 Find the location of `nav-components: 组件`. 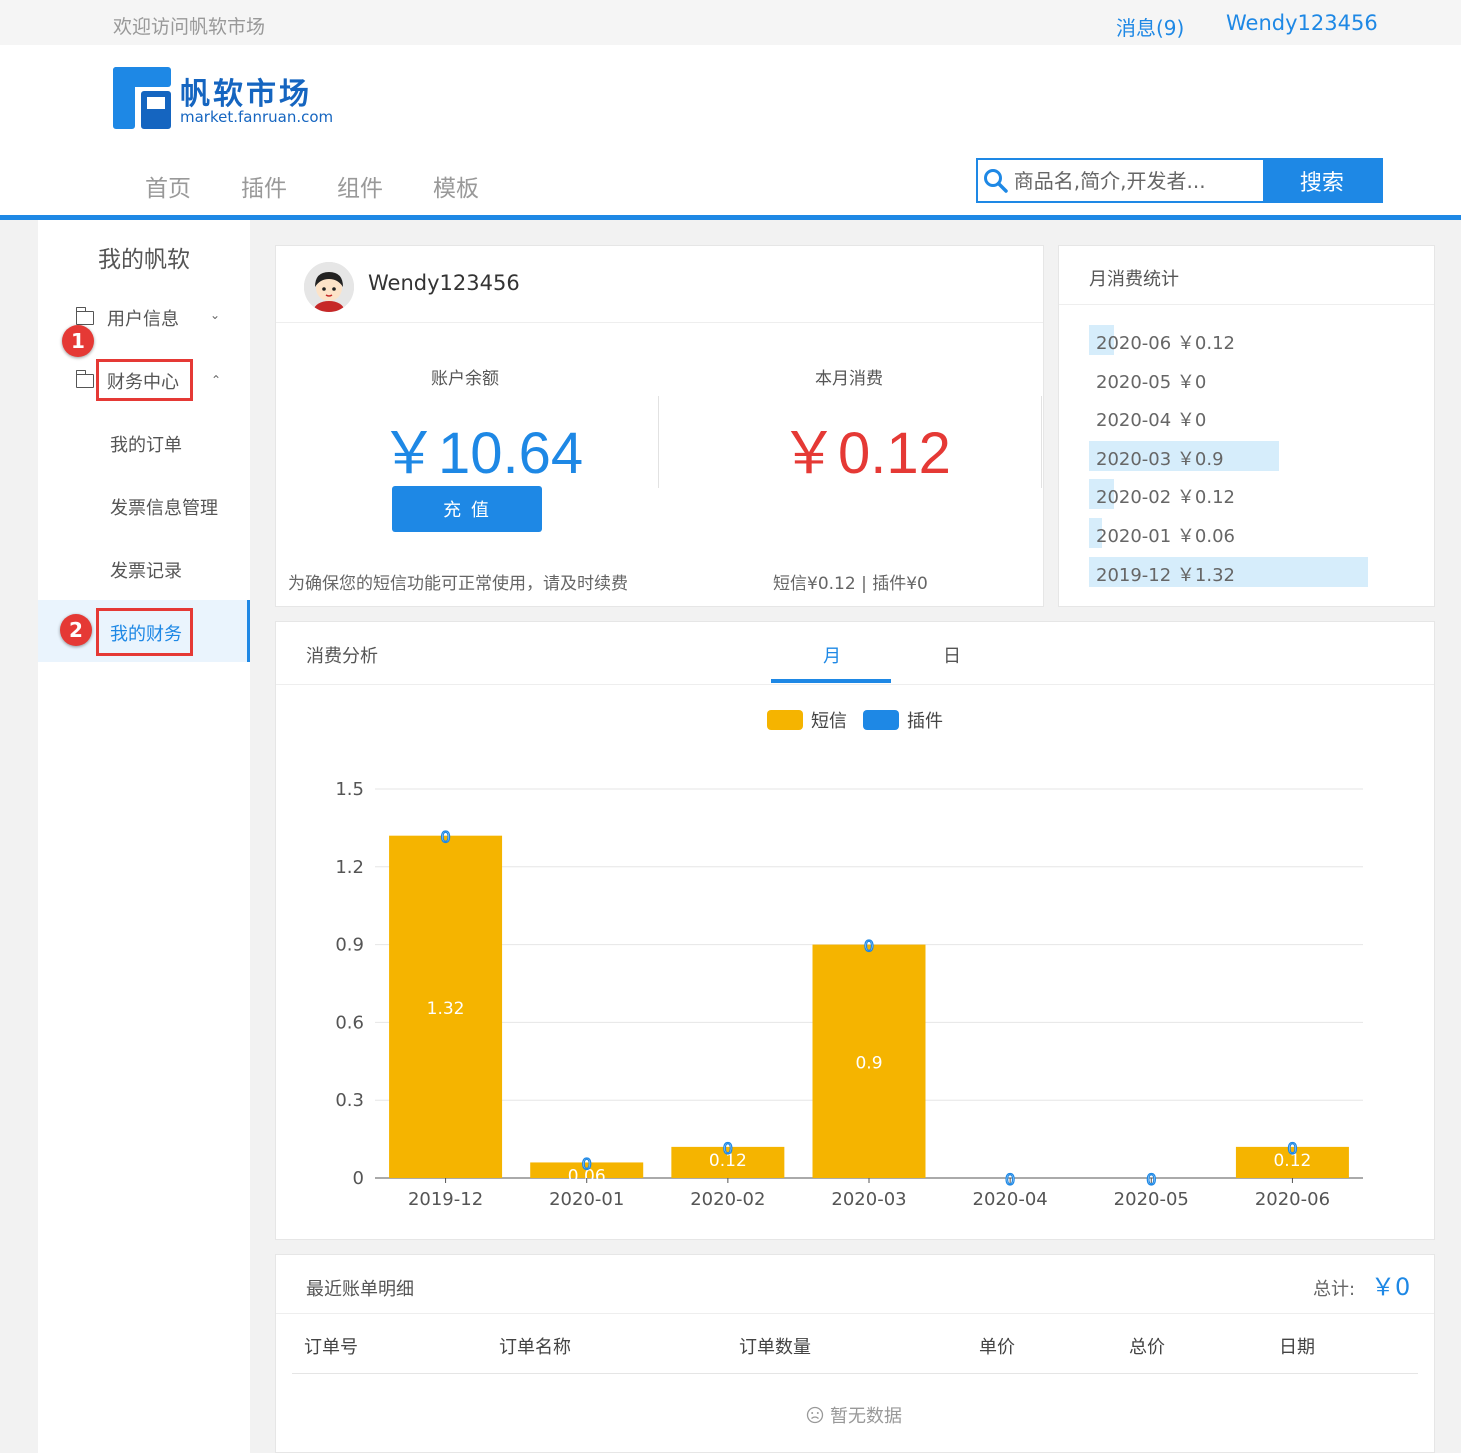

nav-components: 组件 is located at coordinates (360, 186).